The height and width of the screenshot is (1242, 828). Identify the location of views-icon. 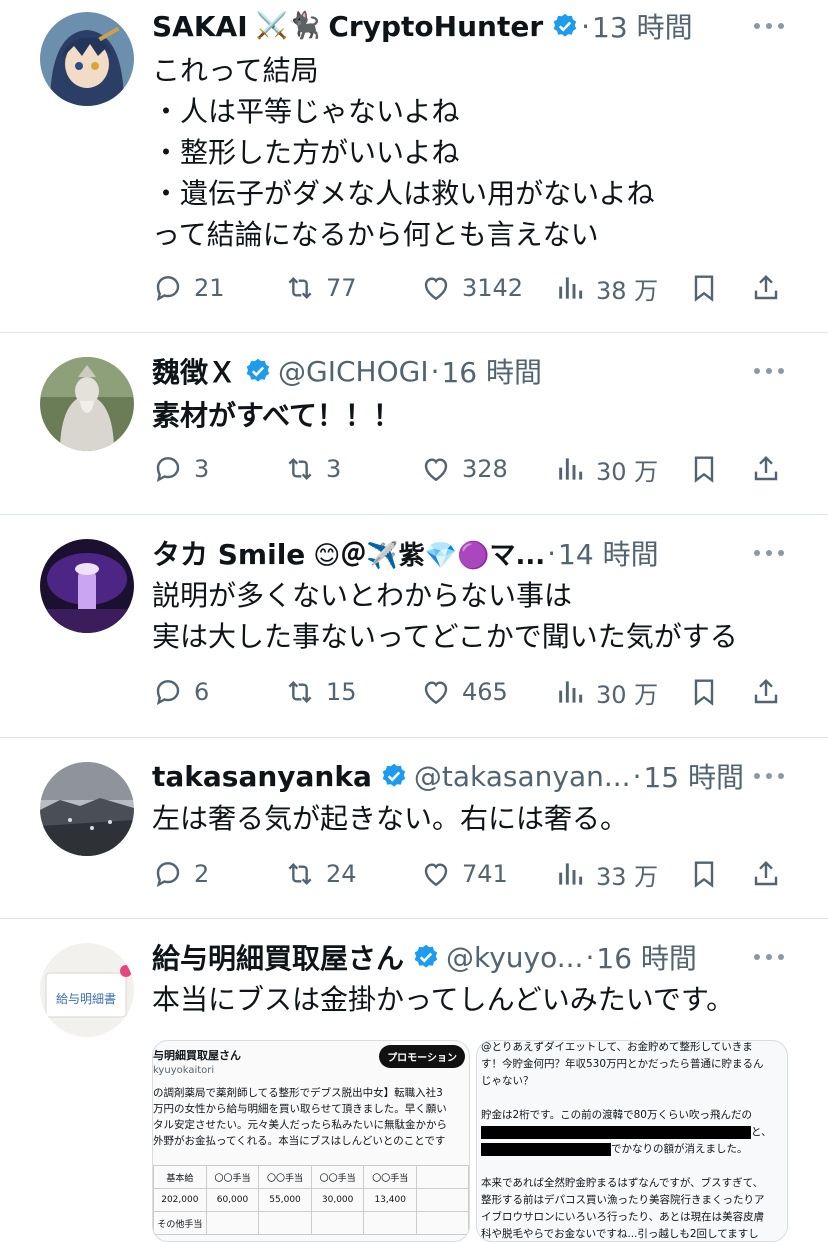
(571, 469).